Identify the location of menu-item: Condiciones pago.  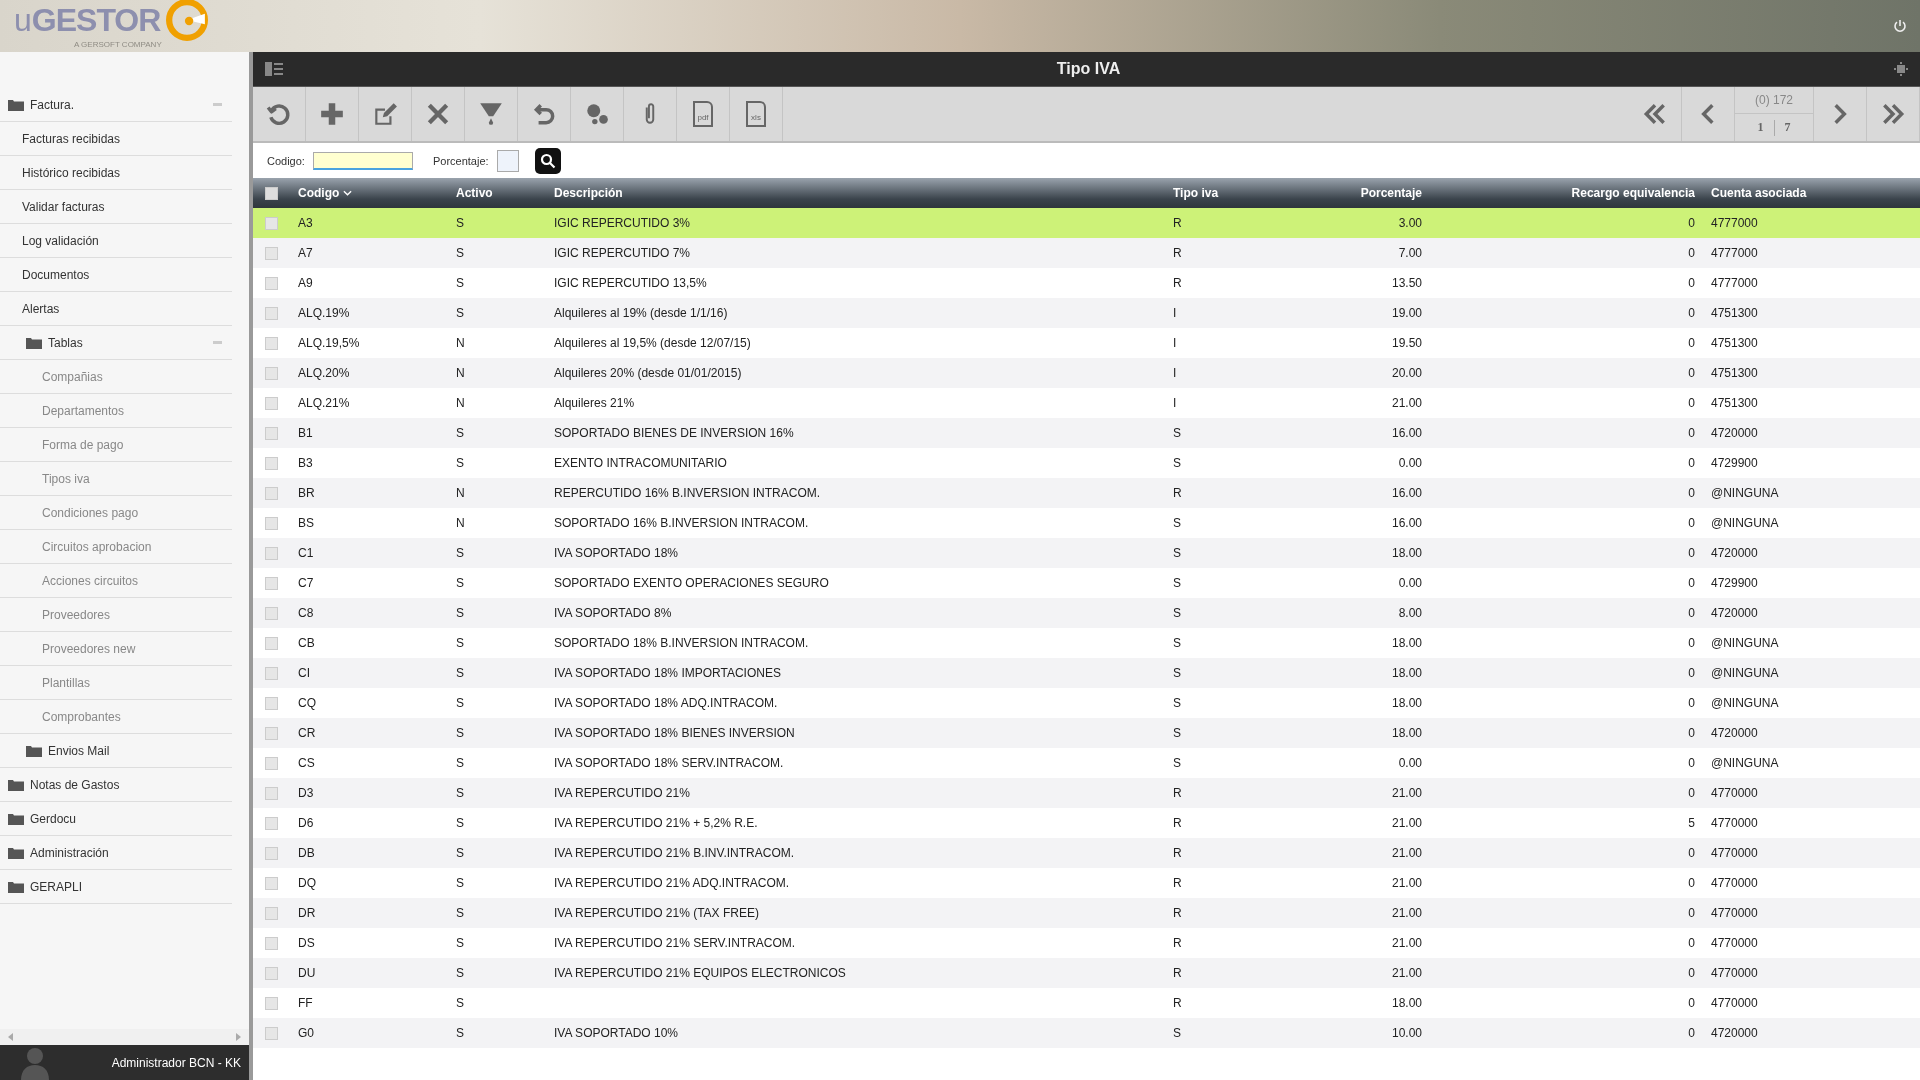
(116, 513).